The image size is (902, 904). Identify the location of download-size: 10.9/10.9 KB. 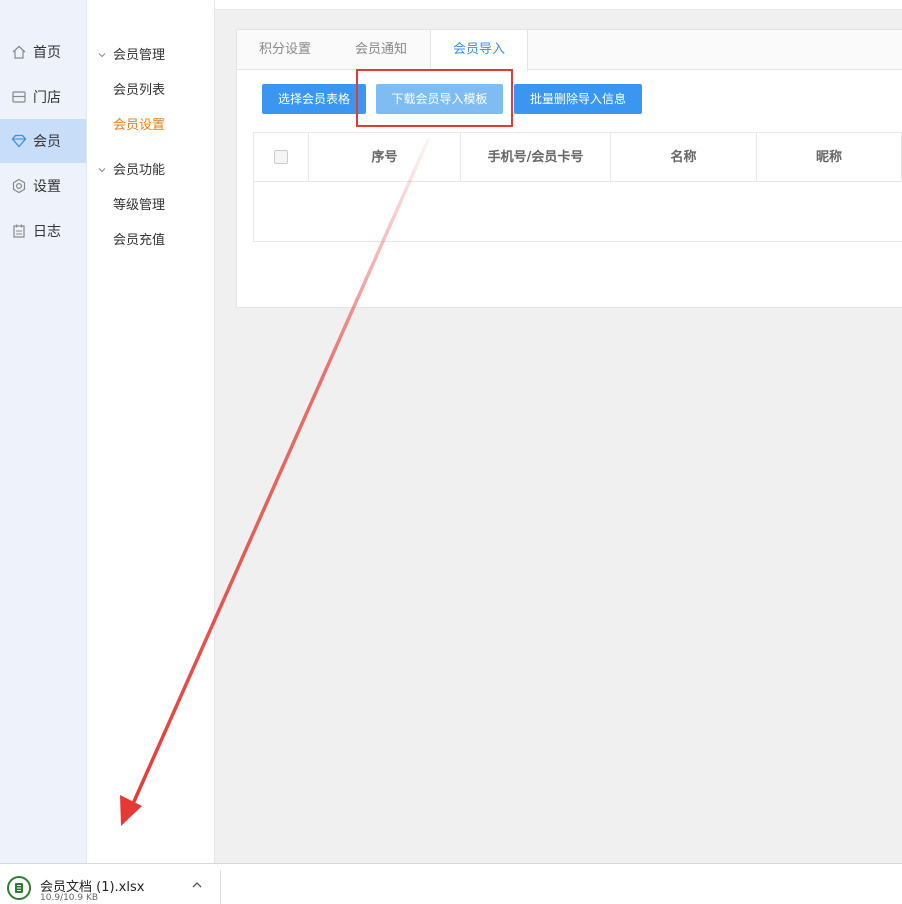
(69, 898).